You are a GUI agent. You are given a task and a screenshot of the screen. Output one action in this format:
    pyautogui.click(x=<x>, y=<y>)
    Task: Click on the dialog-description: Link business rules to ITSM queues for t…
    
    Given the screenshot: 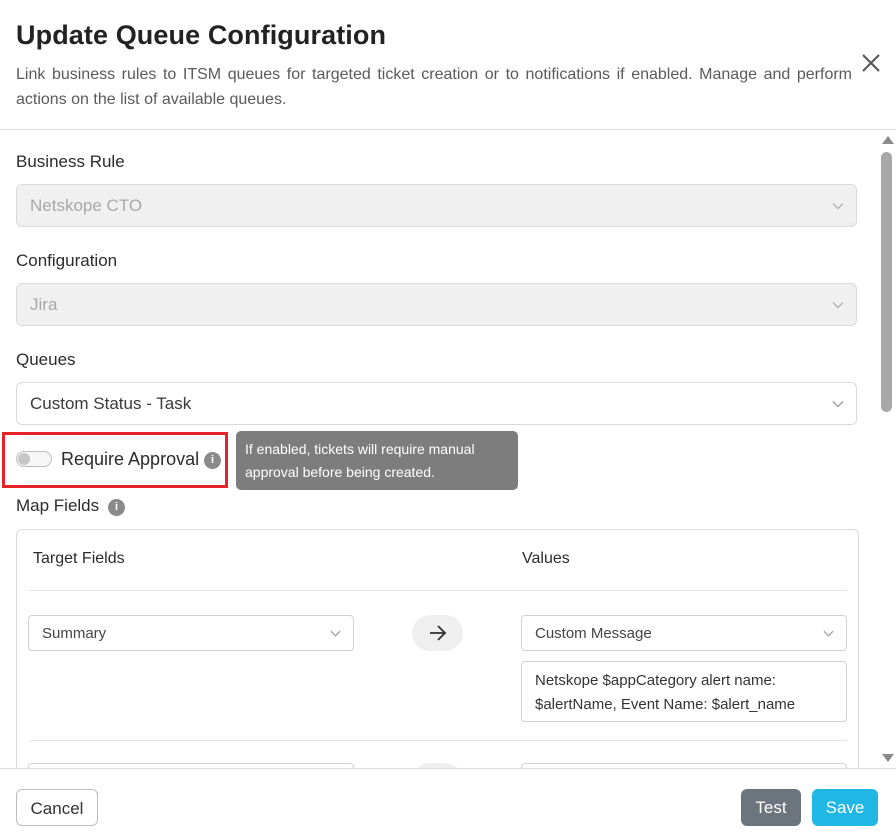 What is the action you would take?
    pyautogui.click(x=434, y=87)
    